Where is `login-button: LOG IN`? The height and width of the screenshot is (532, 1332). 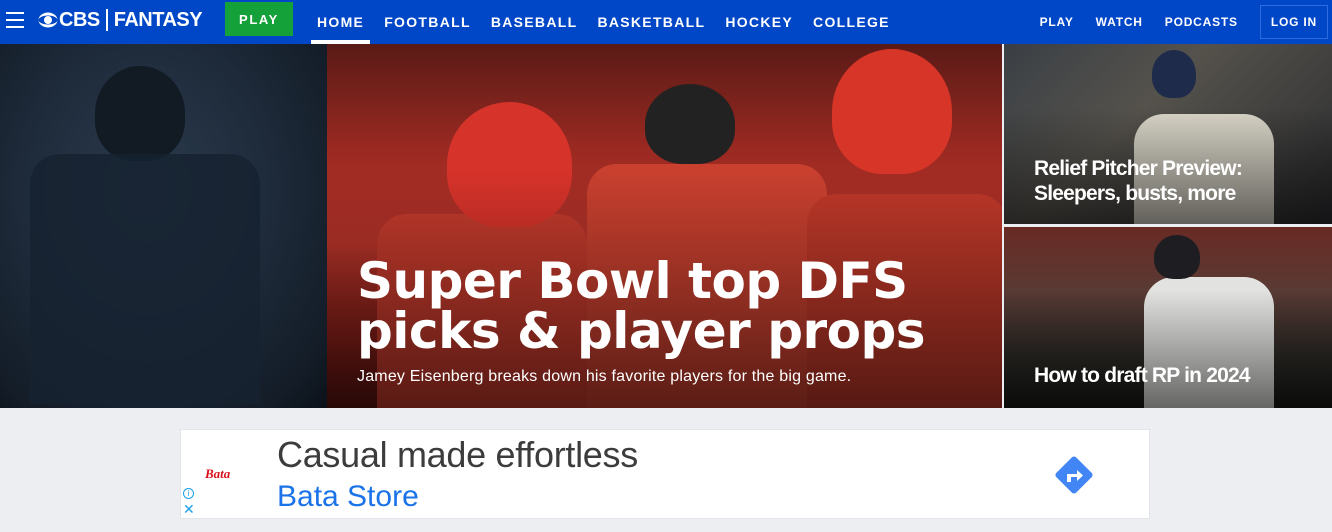
login-button: LOG IN is located at coordinates (1293, 22).